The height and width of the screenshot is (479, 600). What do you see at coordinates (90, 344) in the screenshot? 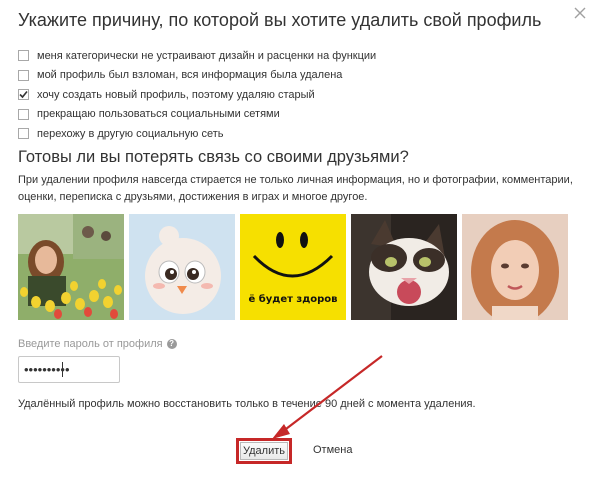
I see `password-label-text: Введите пароль от профиля` at bounding box center [90, 344].